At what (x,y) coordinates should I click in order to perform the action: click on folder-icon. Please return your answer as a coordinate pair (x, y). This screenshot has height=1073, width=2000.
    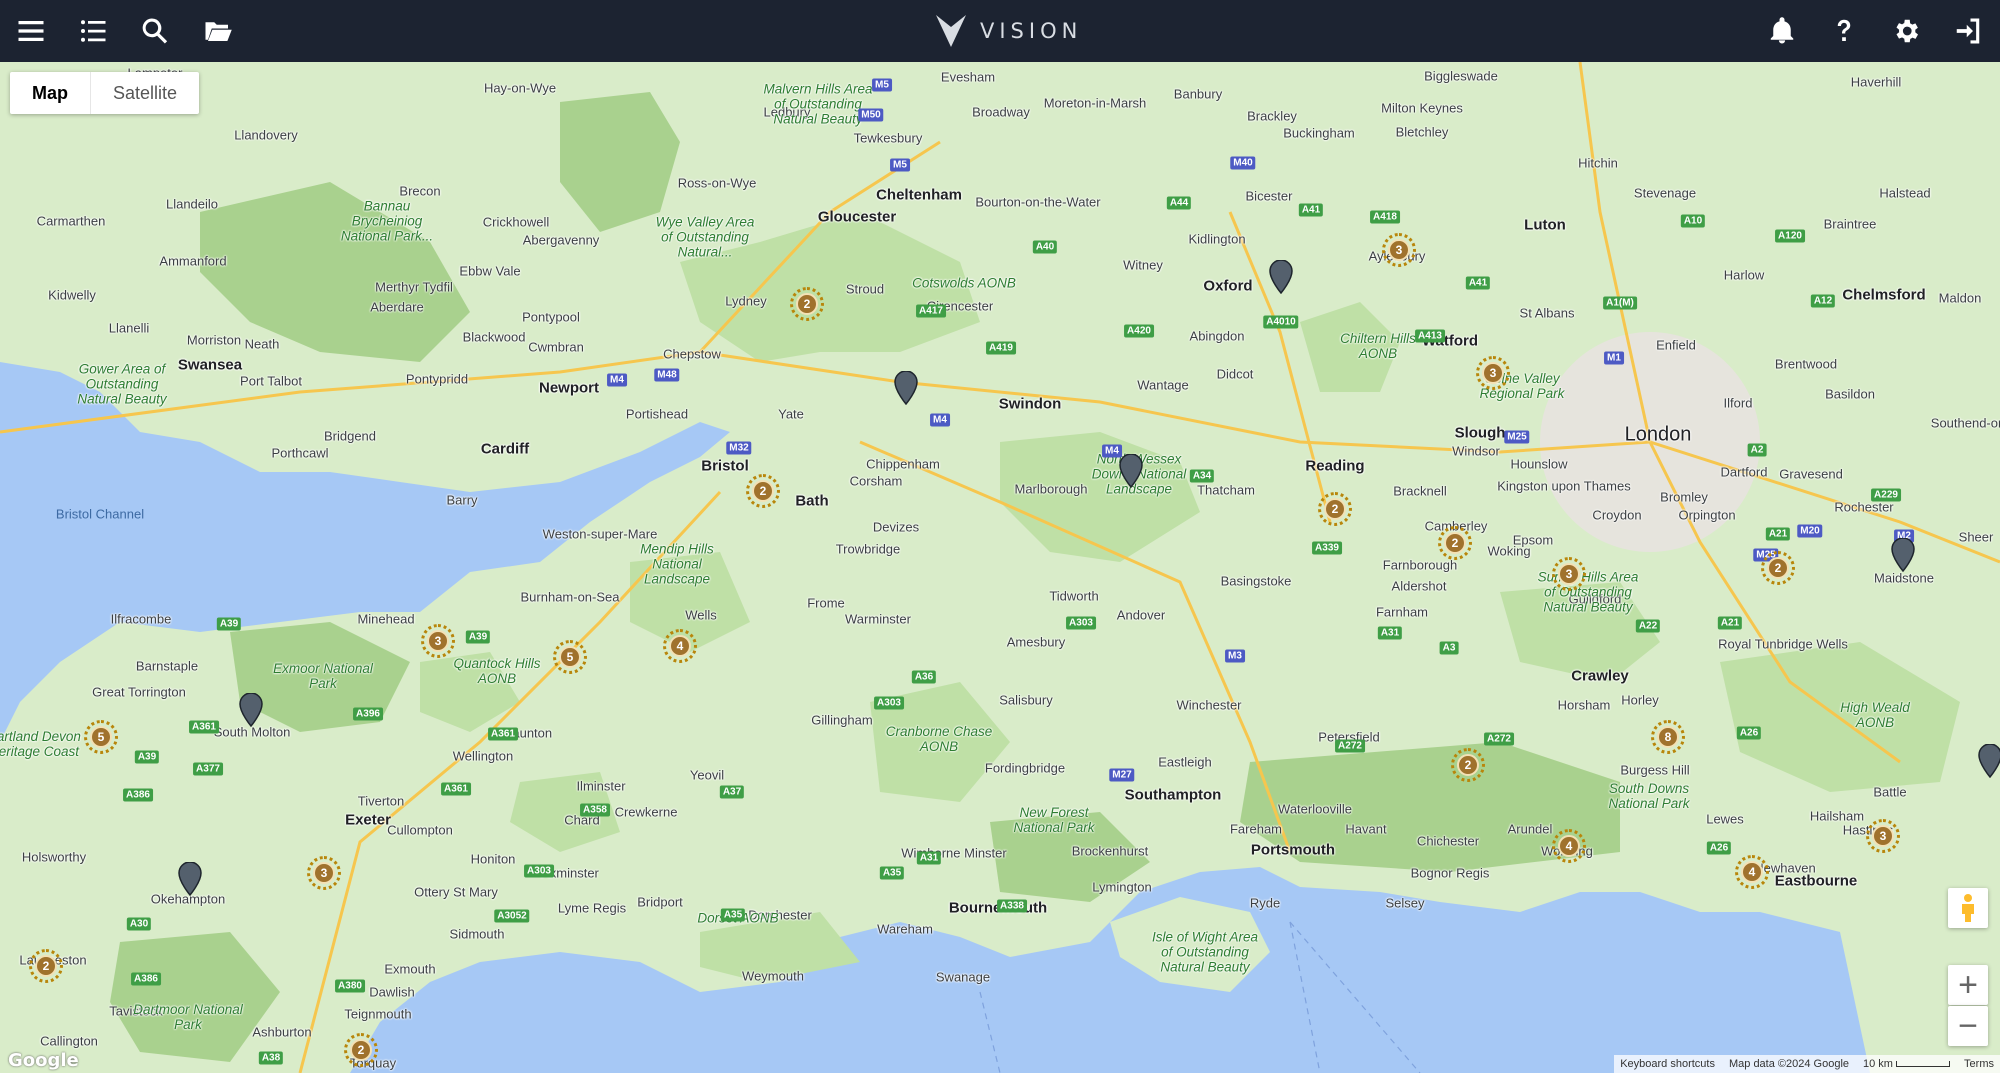
    Looking at the image, I should click on (218, 31).